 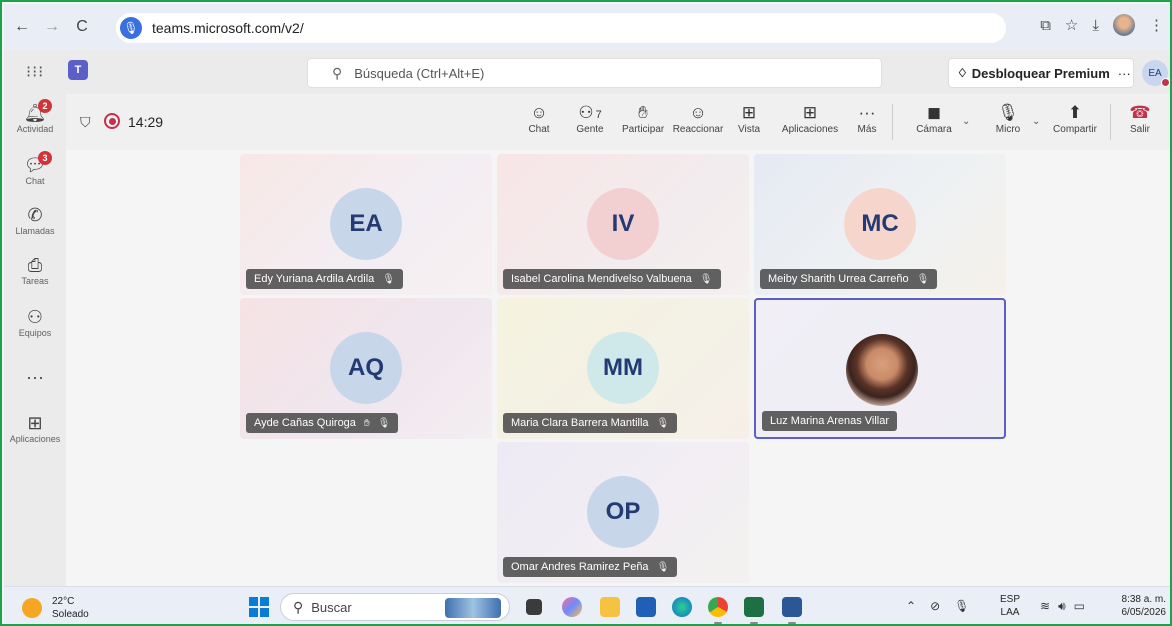 What do you see at coordinates (1008, 129) in the screenshot?
I see `mic-label: Micro` at bounding box center [1008, 129].